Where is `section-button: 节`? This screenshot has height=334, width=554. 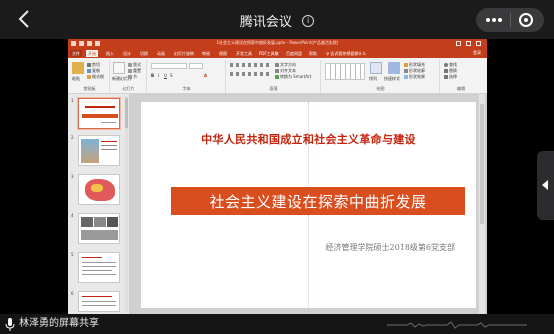
section-button: 节 is located at coordinates (132, 76).